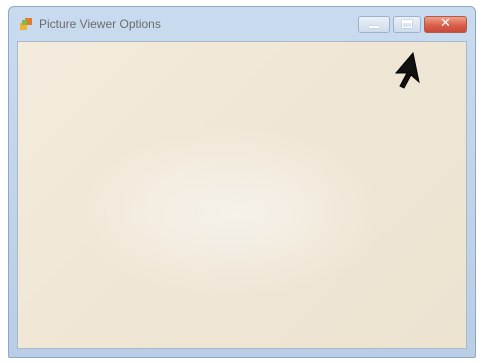  Describe the element at coordinates (100, 24) in the screenshot. I see `window-title: Picture Viewer Options` at that location.